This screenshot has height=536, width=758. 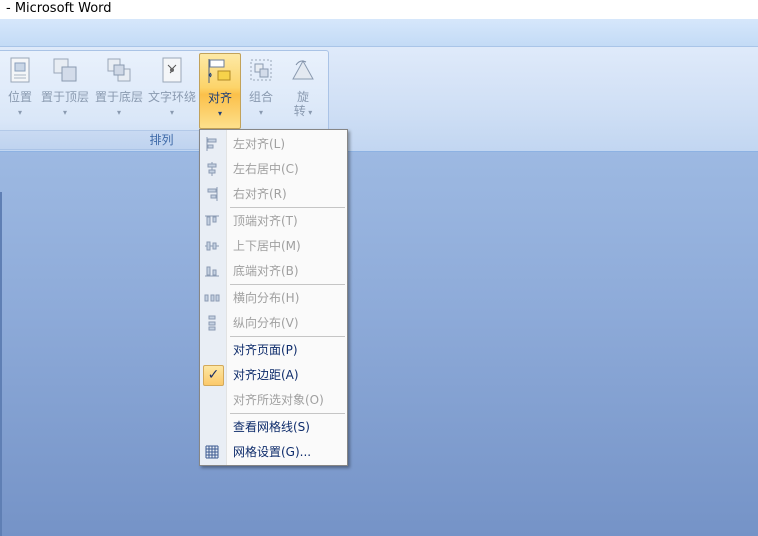 I want to click on bring-to-front-icon, so click(x=65, y=70).